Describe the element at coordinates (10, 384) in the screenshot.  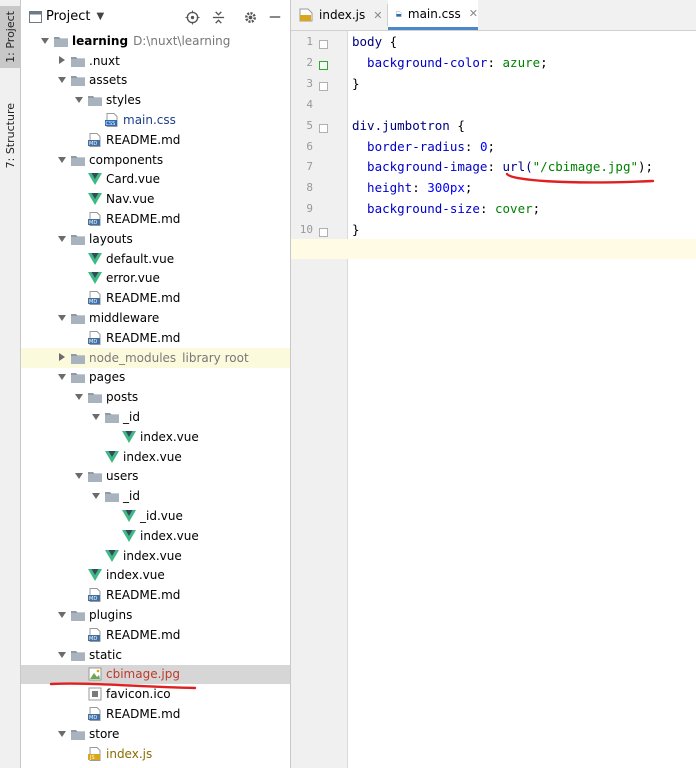
I see `tool-window-strip: 1: Project 7: Structure` at that location.